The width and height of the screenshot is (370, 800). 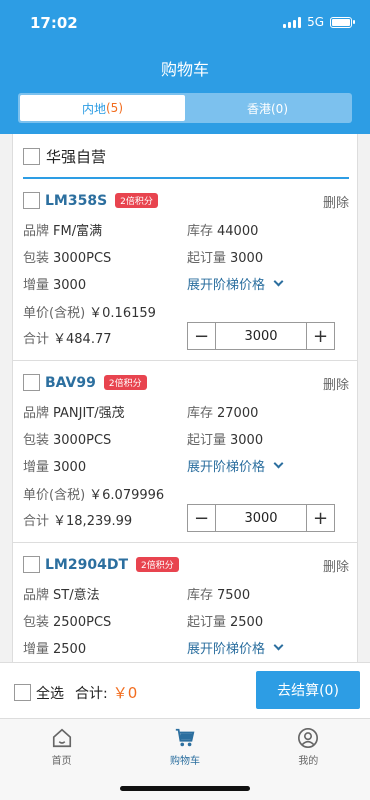 I want to click on stock-field: 库存 27000, so click(x=222, y=411).